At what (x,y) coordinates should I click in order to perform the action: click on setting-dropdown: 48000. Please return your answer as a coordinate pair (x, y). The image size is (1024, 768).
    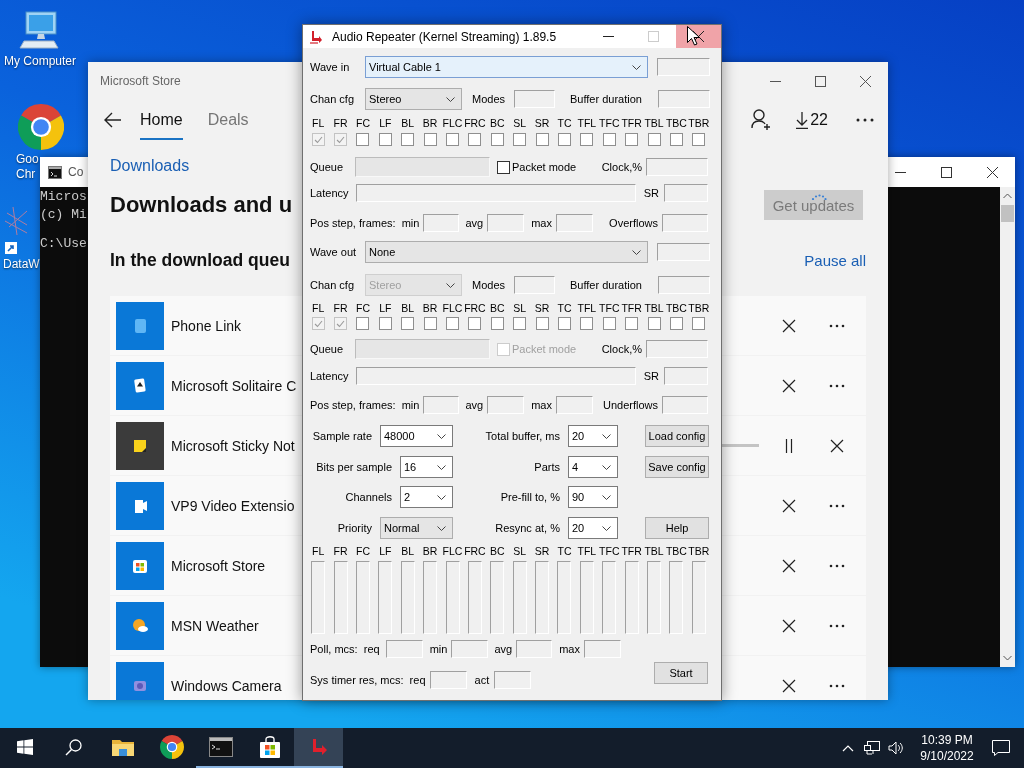
    Looking at the image, I should click on (416, 436).